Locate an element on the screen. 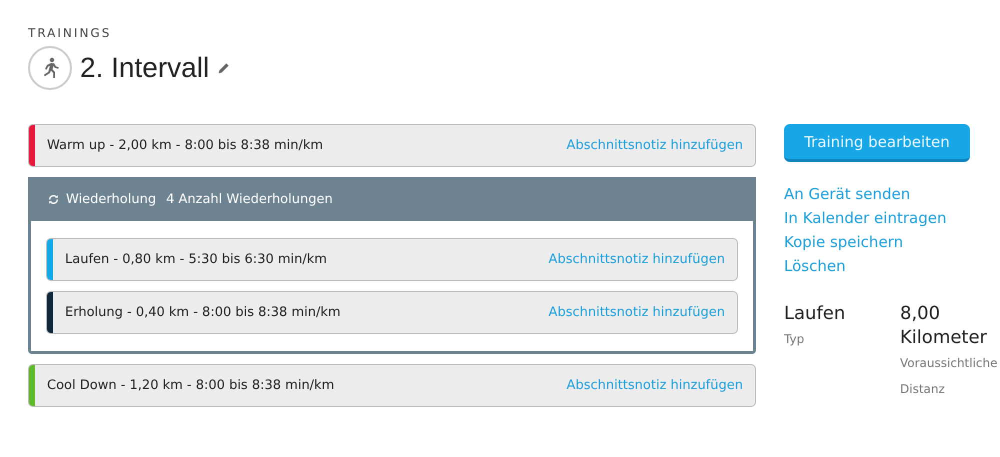 The image size is (1000, 457). repeat-count: 4 Anzahl Wiederholungen is located at coordinates (249, 199).